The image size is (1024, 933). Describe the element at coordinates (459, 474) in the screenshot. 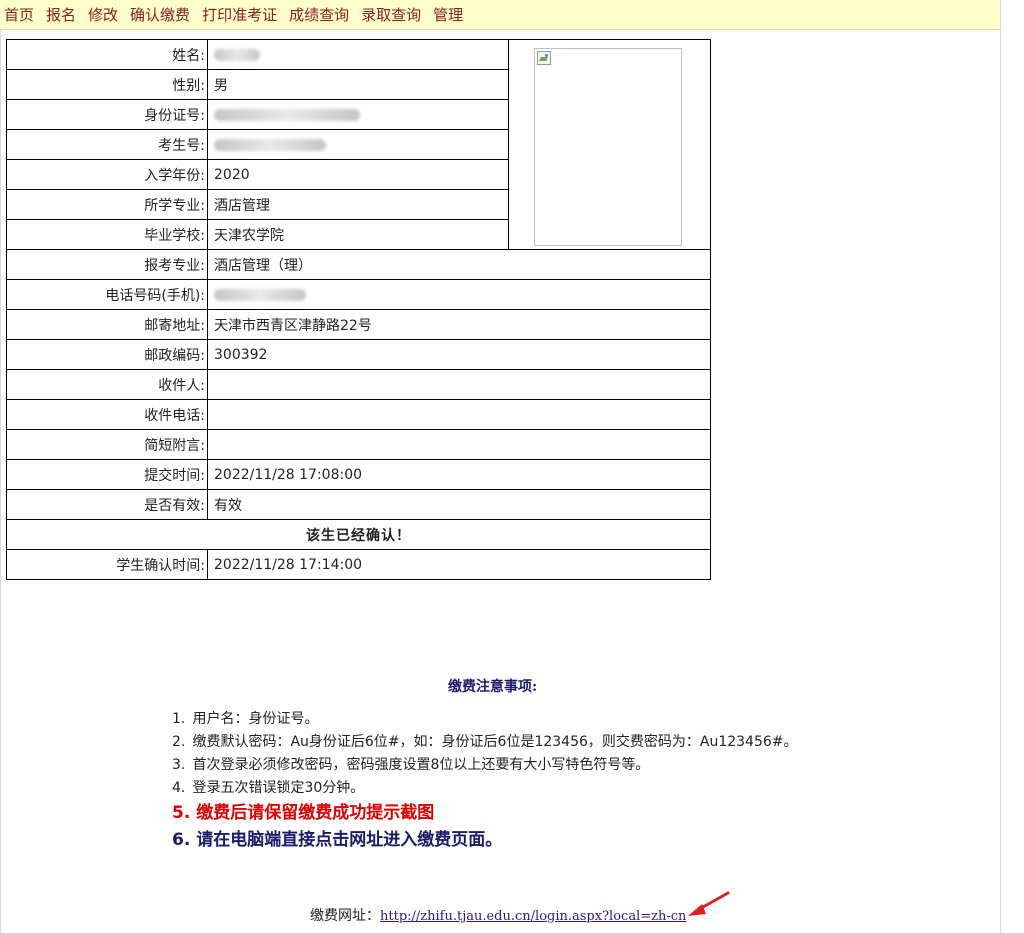

I see `submit-time-value: 2022/11/28 17:08:00` at that location.